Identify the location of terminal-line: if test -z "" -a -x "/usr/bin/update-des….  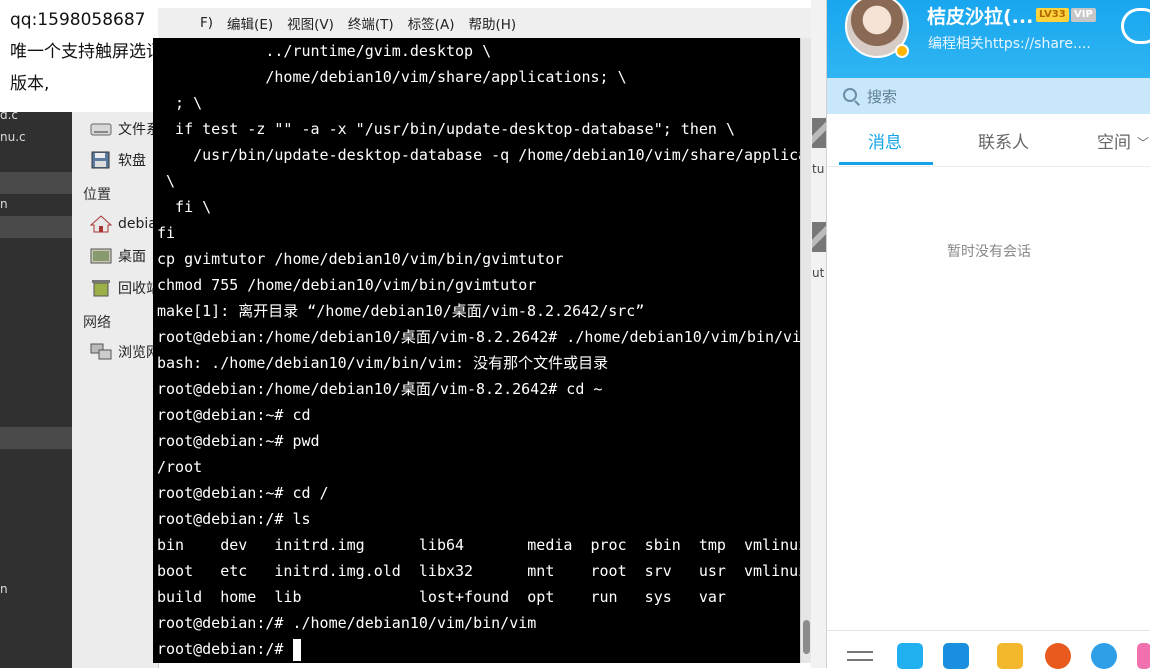
(446, 129).